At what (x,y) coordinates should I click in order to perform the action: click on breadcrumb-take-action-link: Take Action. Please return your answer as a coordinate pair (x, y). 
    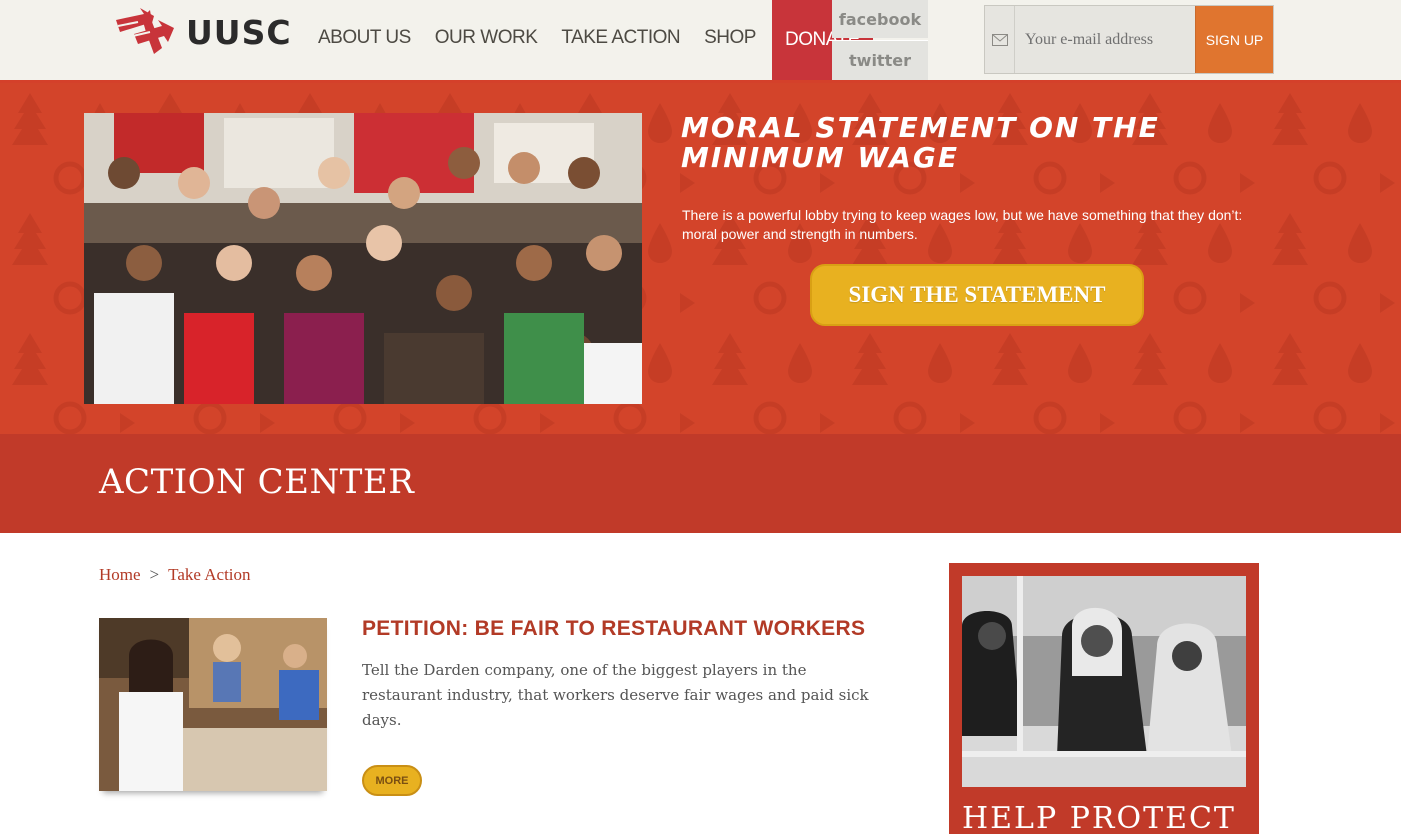
    Looking at the image, I should click on (209, 575).